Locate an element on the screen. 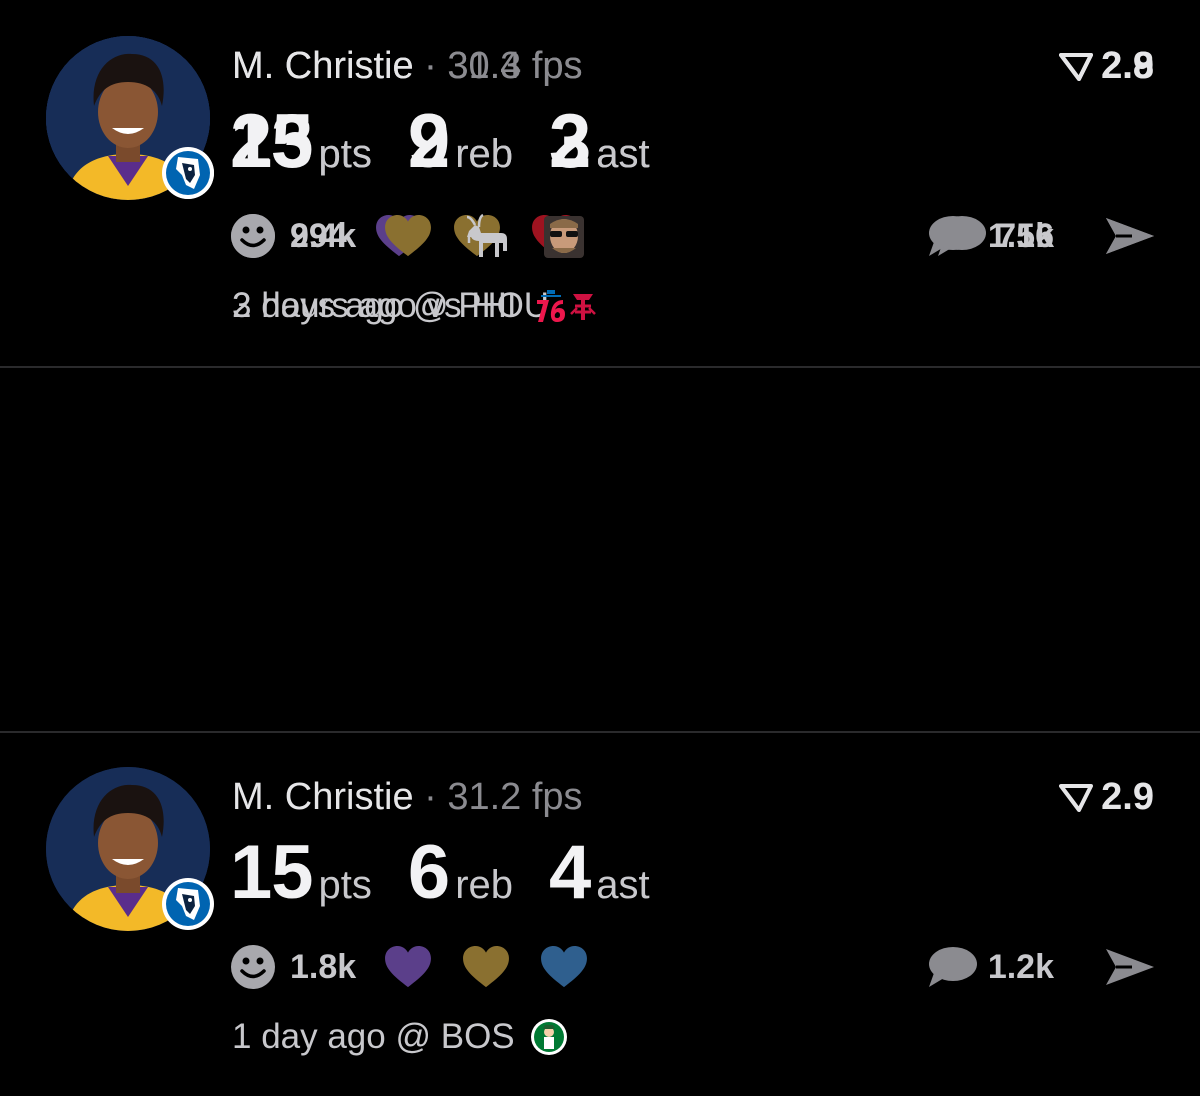 The image size is (1200, 1096). game-meta: 1 day ago @ BOS is located at coordinates (400, 1037).